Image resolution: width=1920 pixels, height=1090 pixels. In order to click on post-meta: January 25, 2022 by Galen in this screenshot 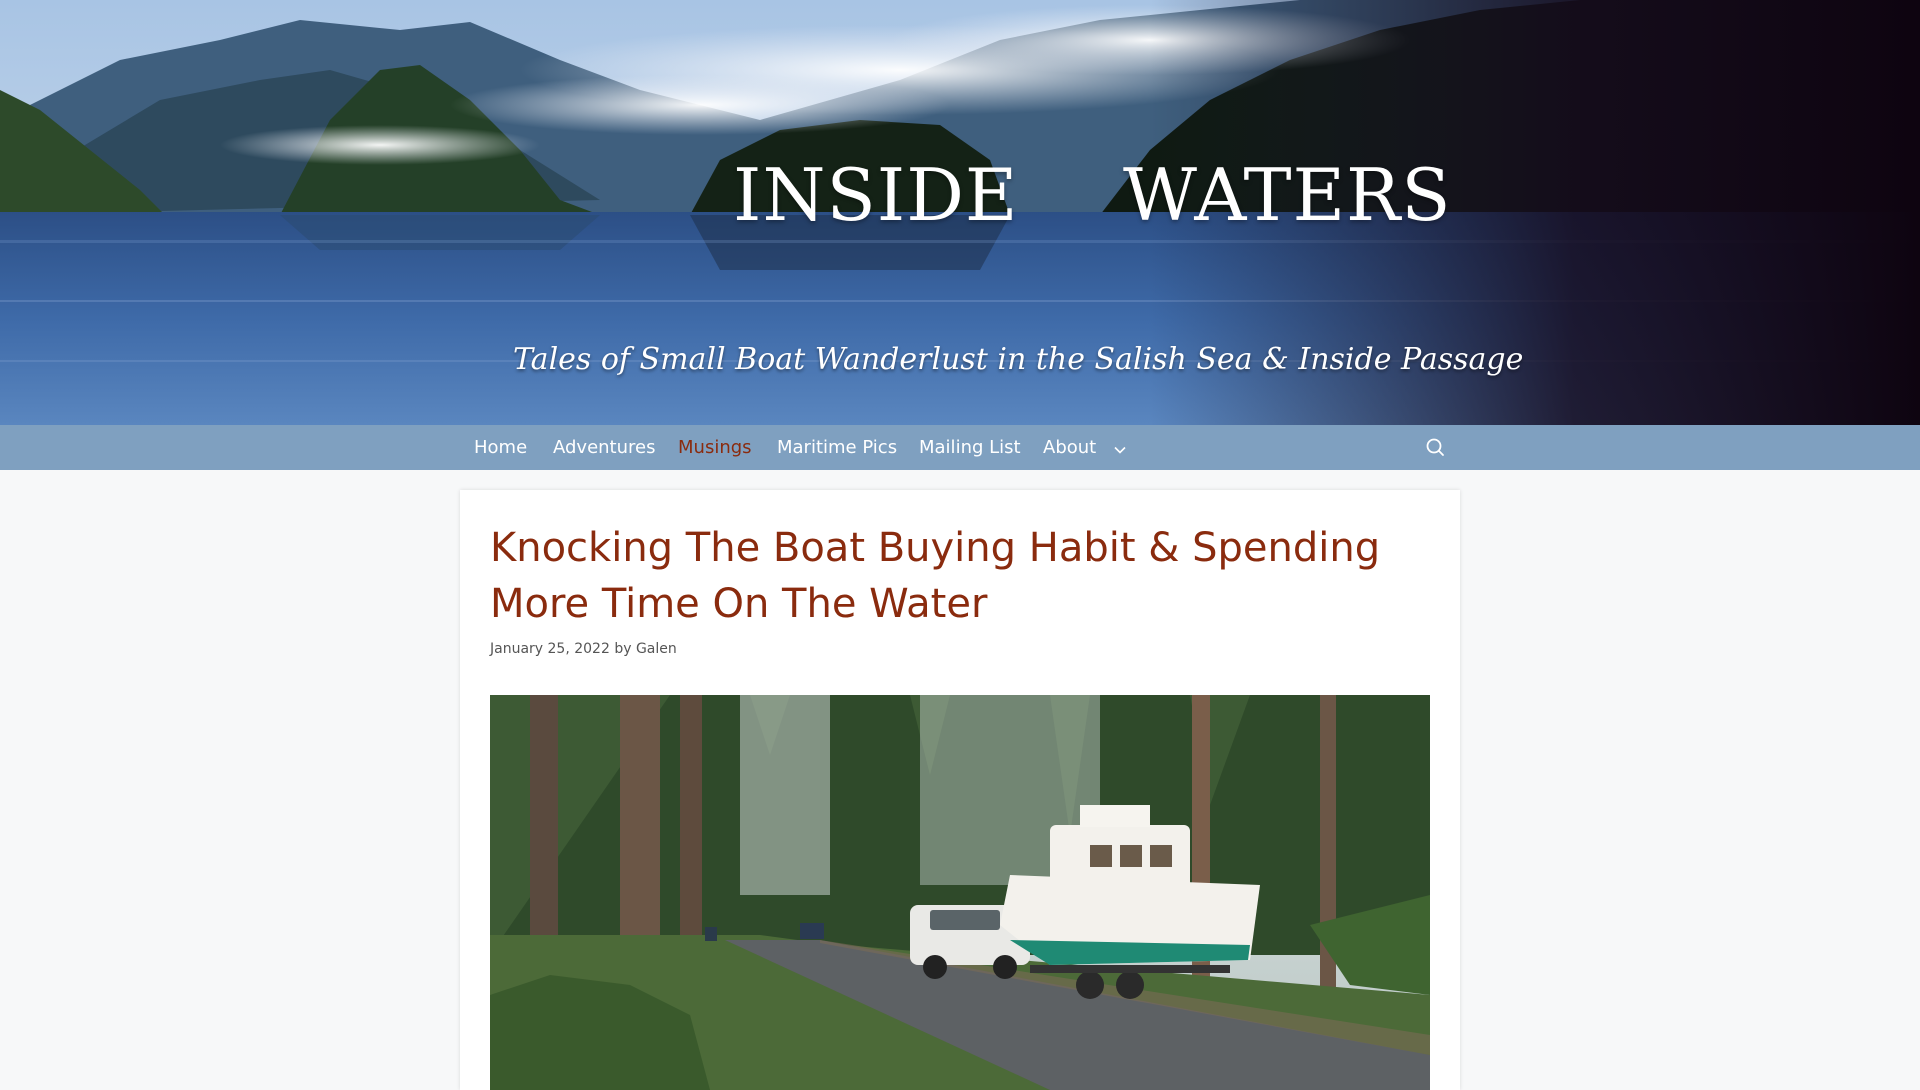, I will do `click(583, 649)`.